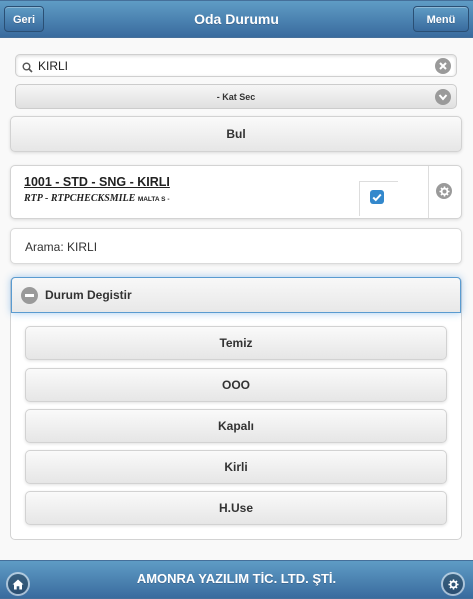 This screenshot has width=473, height=599. What do you see at coordinates (236, 134) in the screenshot?
I see `find-button: Bul` at bounding box center [236, 134].